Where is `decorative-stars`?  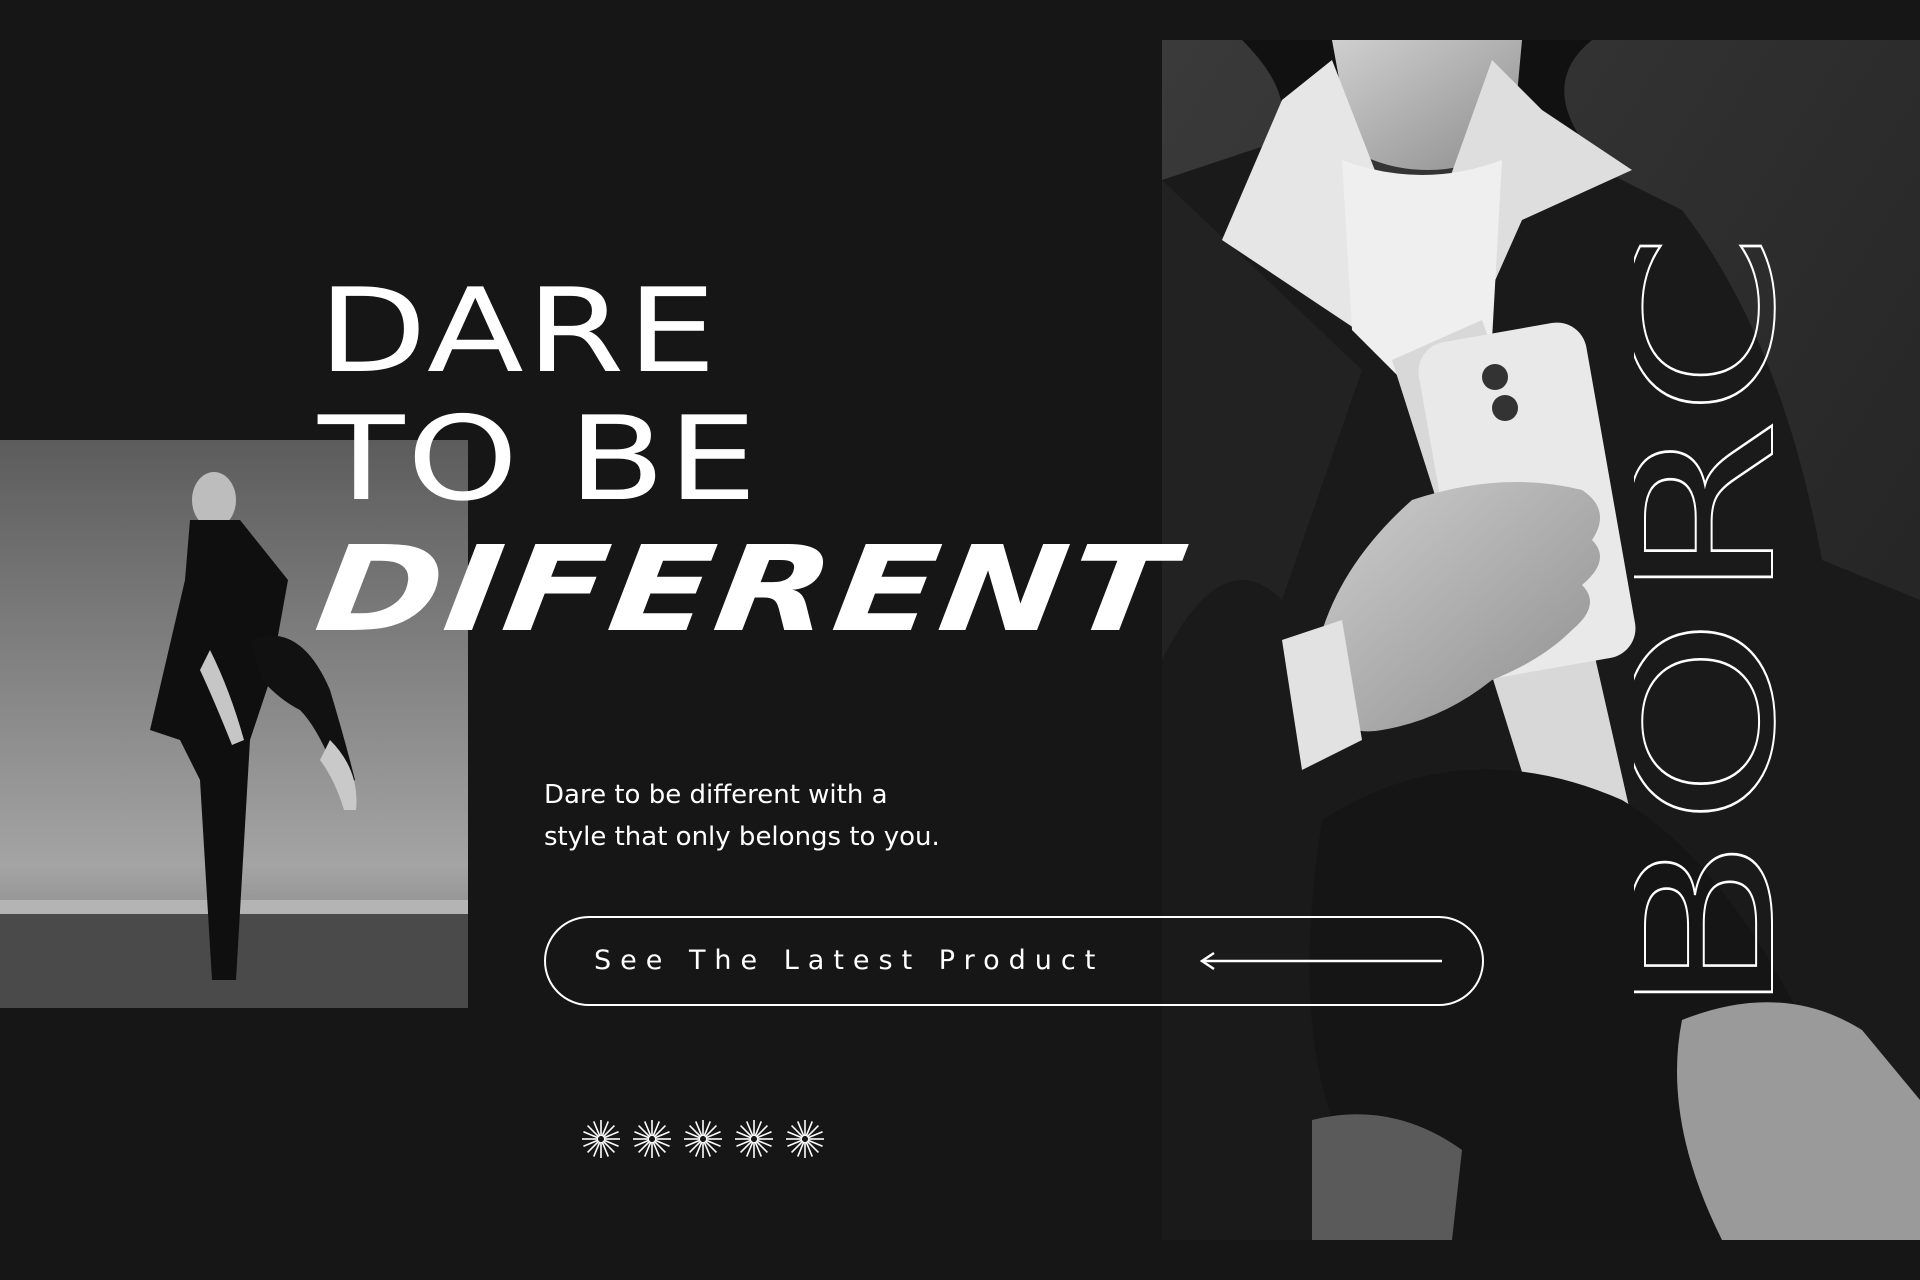 decorative-stars is located at coordinates (705, 1139).